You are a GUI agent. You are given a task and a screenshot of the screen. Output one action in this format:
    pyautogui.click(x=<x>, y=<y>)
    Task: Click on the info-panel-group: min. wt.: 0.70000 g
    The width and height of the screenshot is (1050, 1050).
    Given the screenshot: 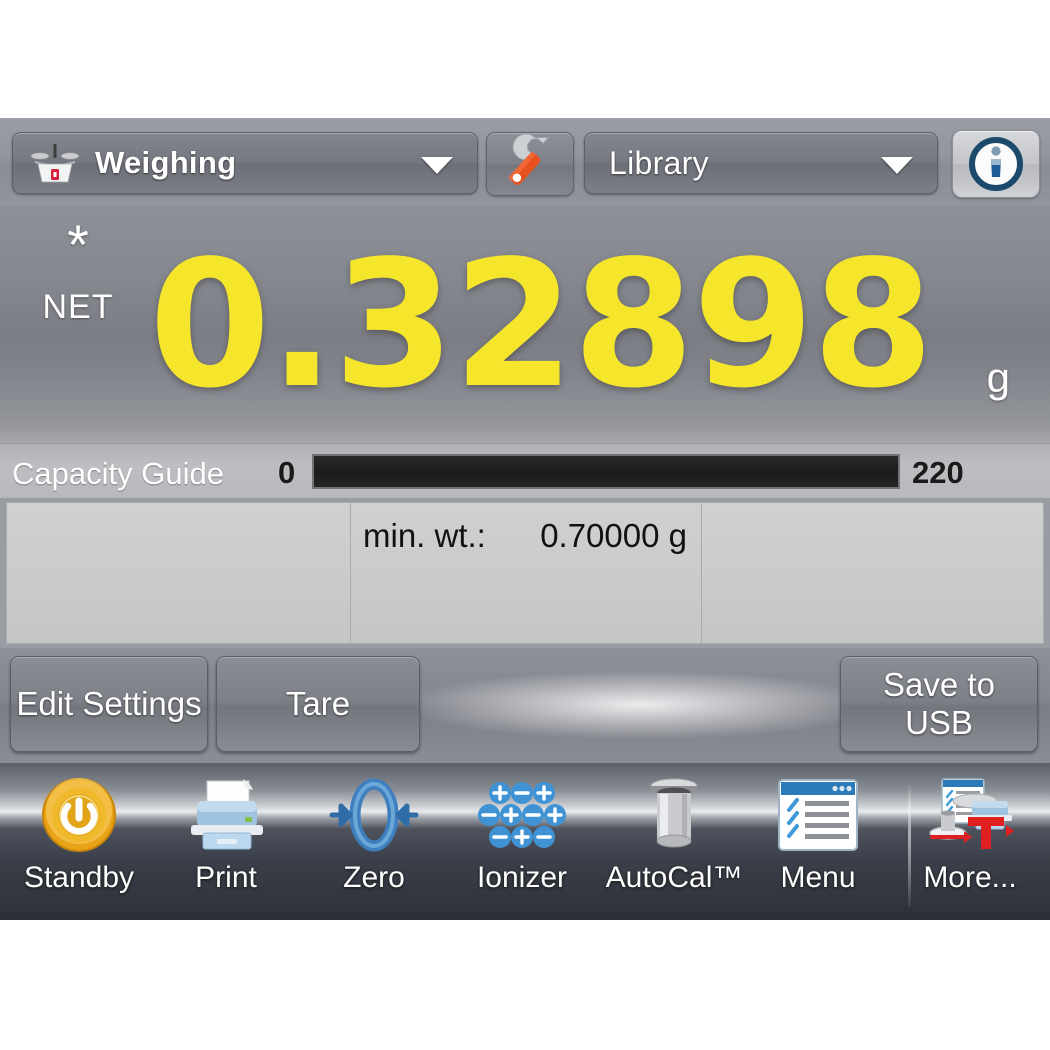 What is the action you would take?
    pyautogui.click(x=525, y=573)
    